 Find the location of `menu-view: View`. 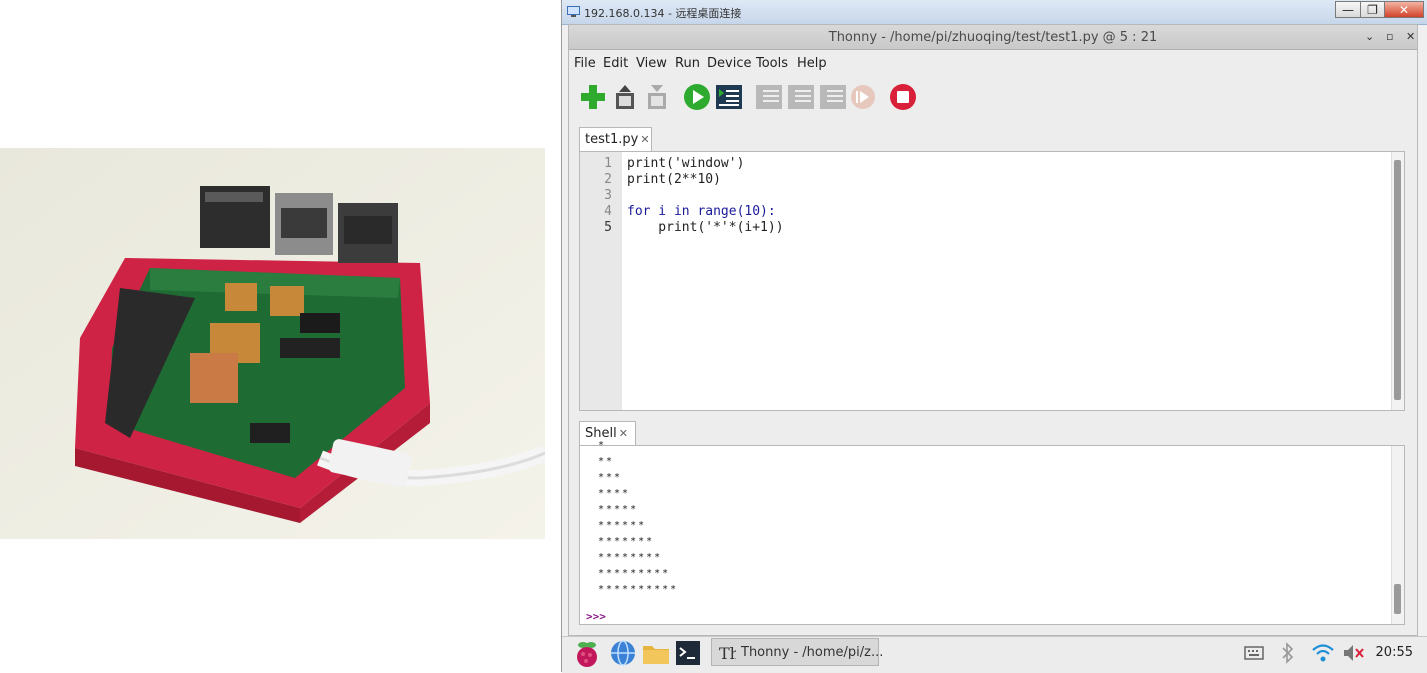

menu-view: View is located at coordinates (651, 63).